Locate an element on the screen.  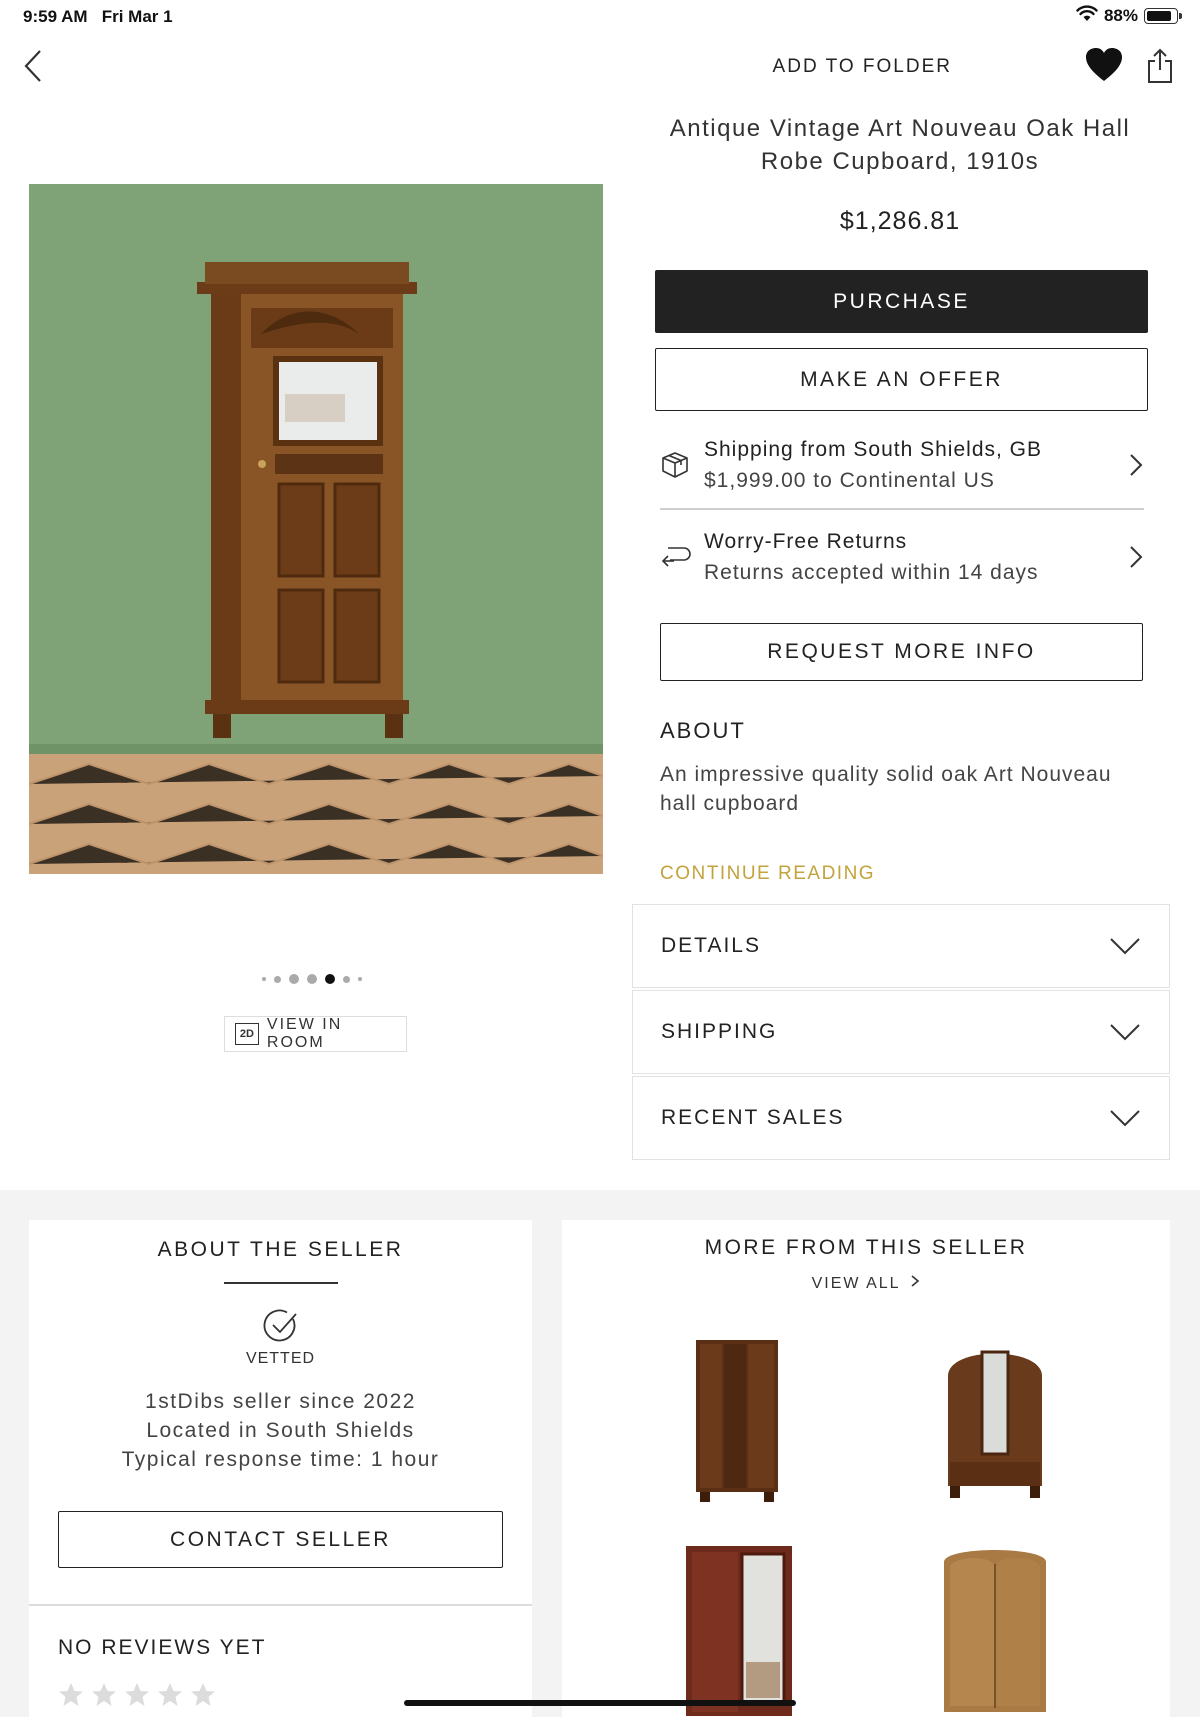
2d-badge-icon: 2D is located at coordinates (247, 1034).